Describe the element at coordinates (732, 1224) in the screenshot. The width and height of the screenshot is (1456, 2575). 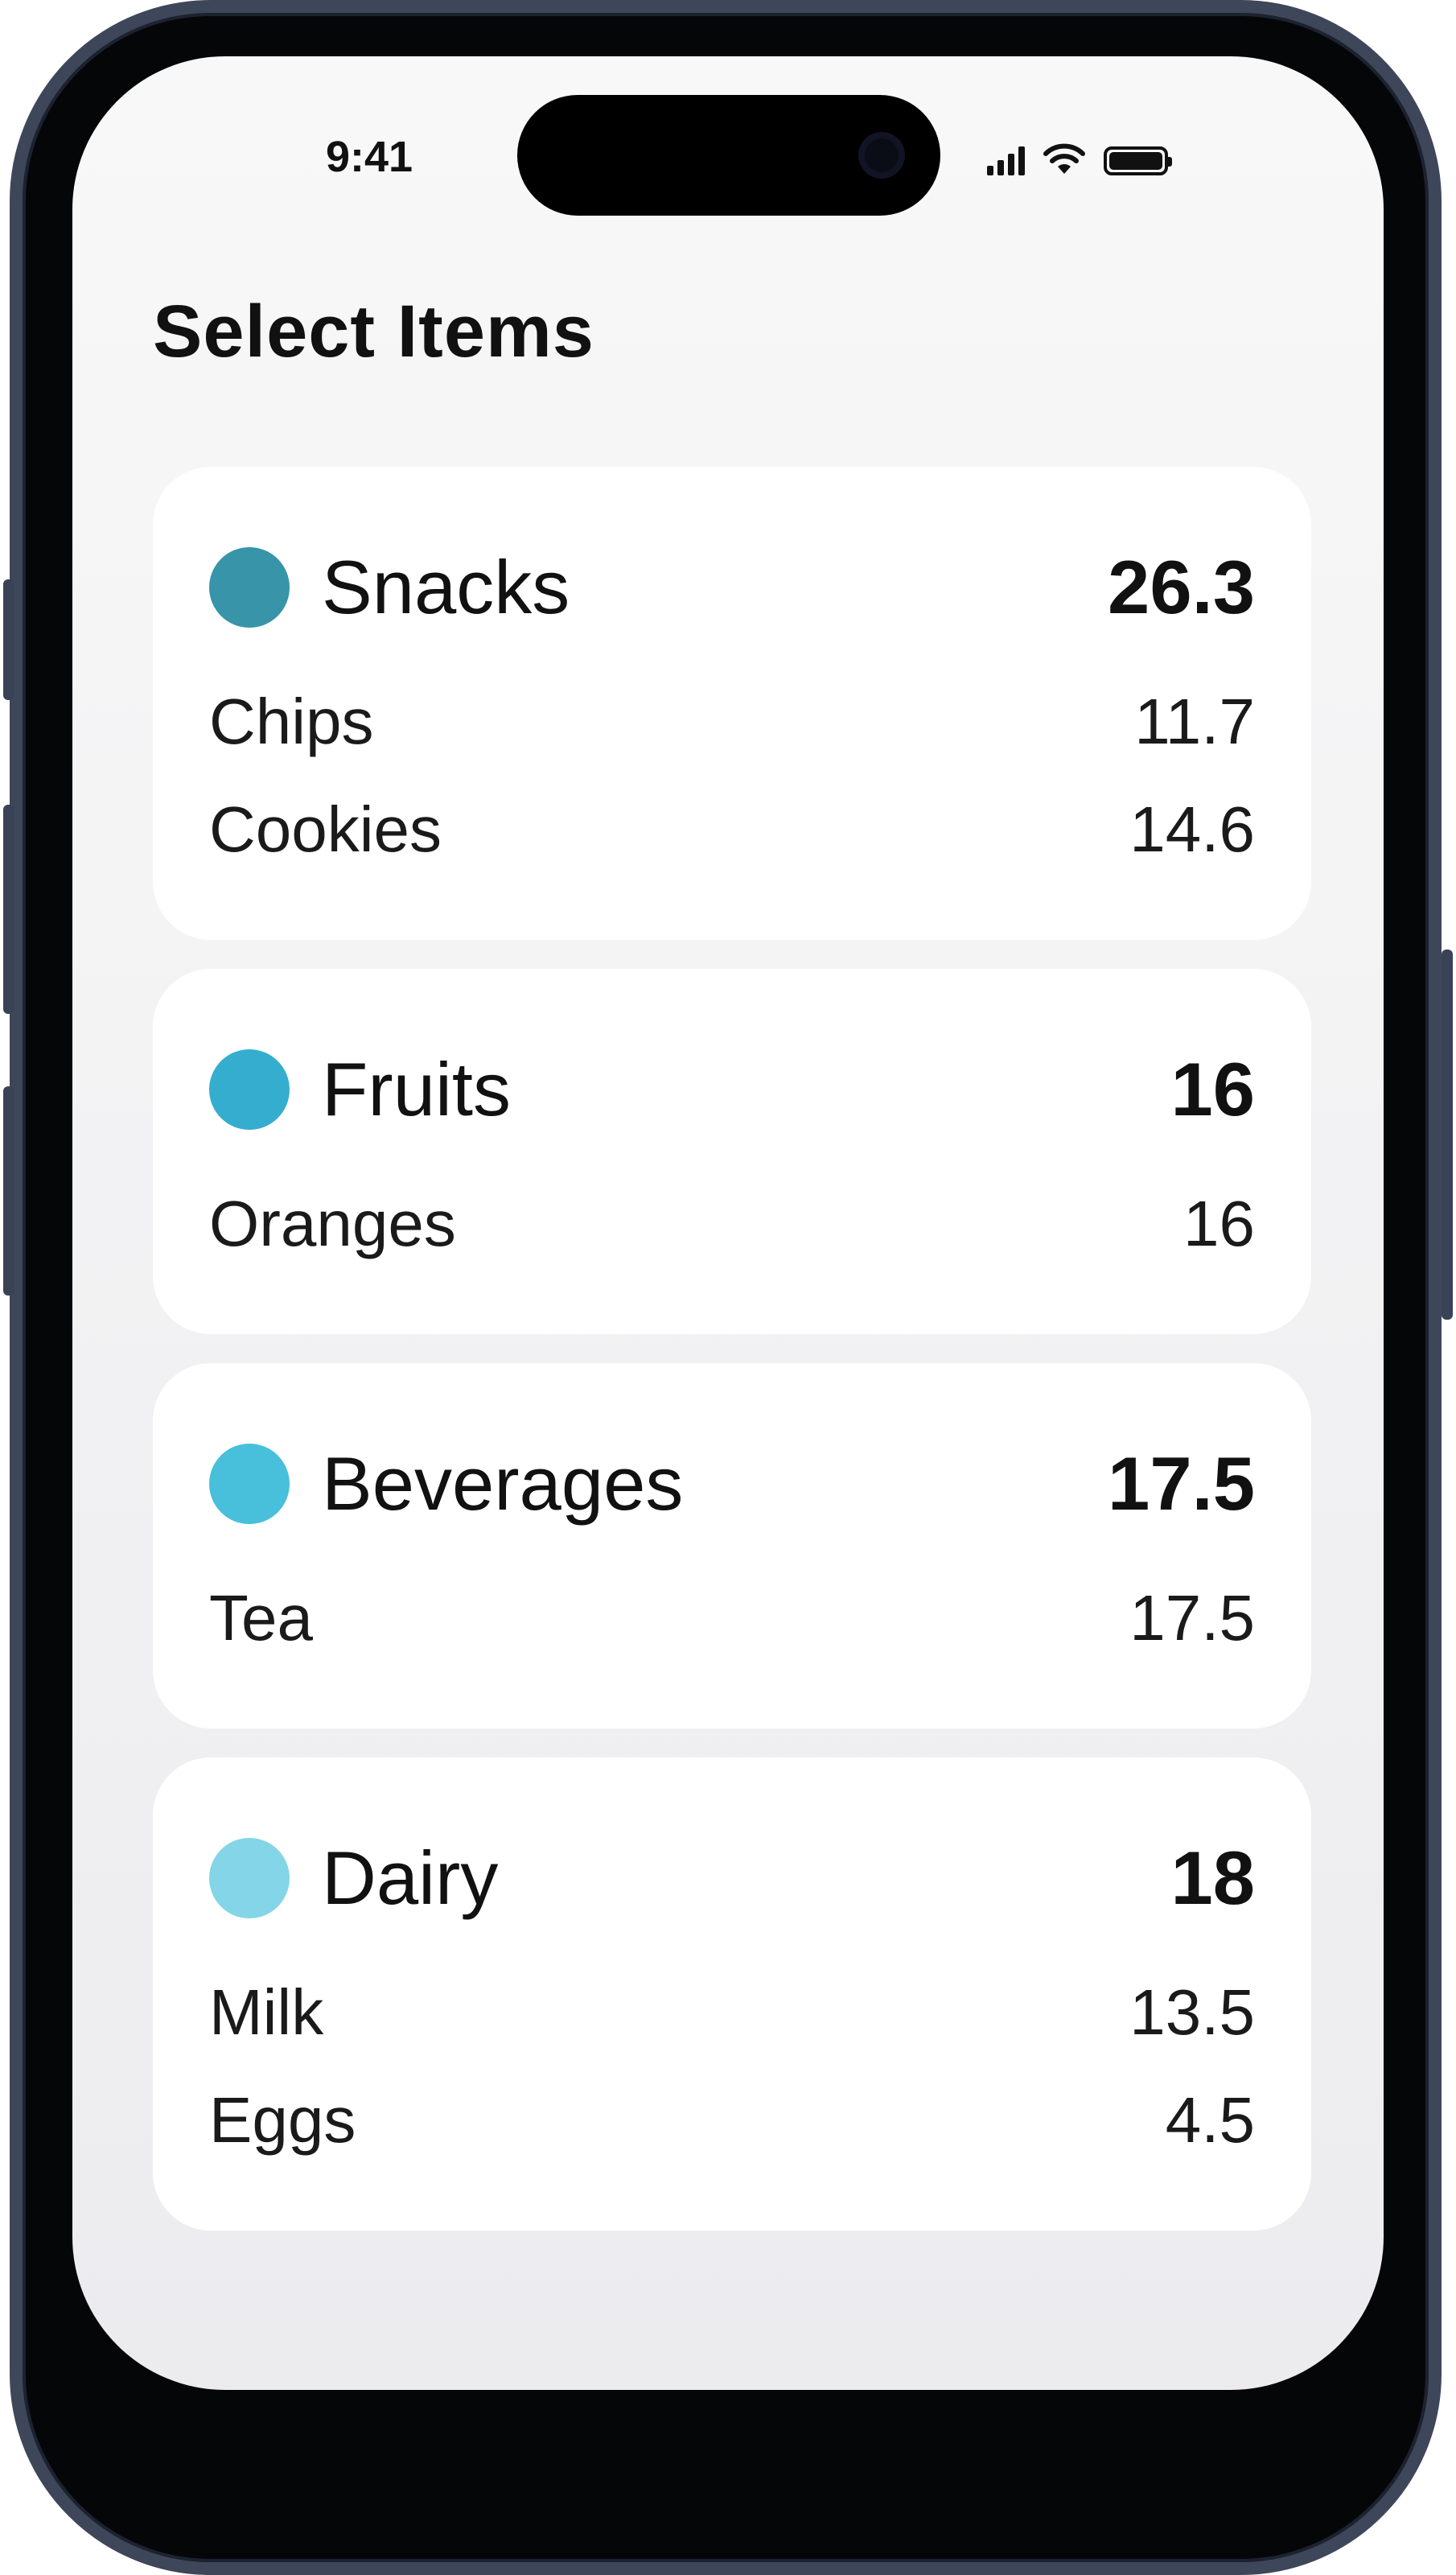
I see `list-item-oranges: Oranges 16` at that location.